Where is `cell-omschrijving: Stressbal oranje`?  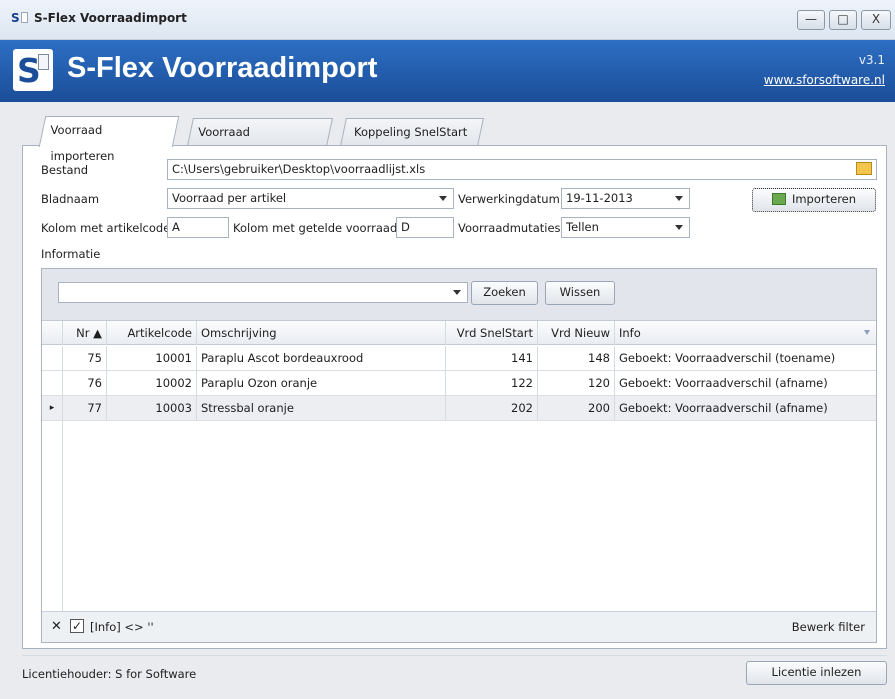 cell-omschrijving: Stressbal oranje is located at coordinates (321, 408).